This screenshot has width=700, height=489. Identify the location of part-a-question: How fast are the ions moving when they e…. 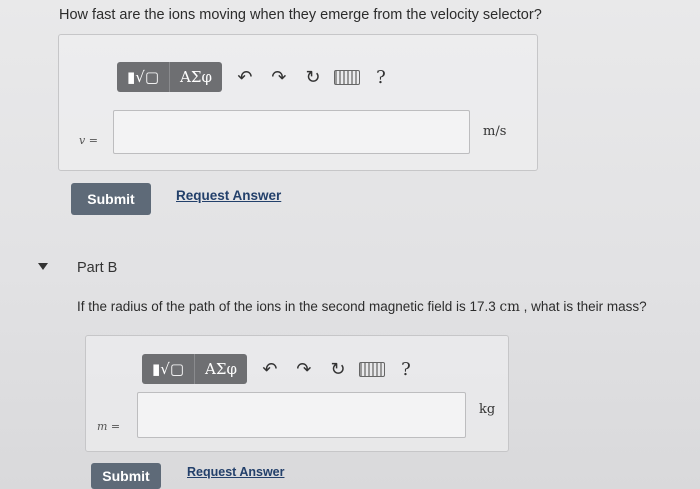
(300, 15).